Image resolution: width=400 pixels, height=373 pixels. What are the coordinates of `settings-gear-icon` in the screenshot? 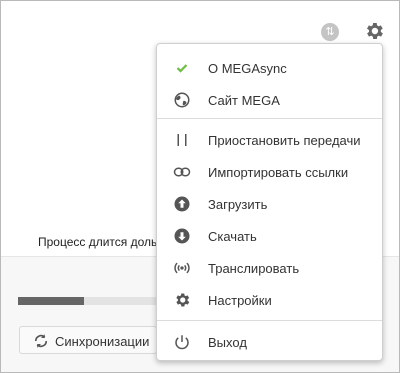 It's located at (374, 31).